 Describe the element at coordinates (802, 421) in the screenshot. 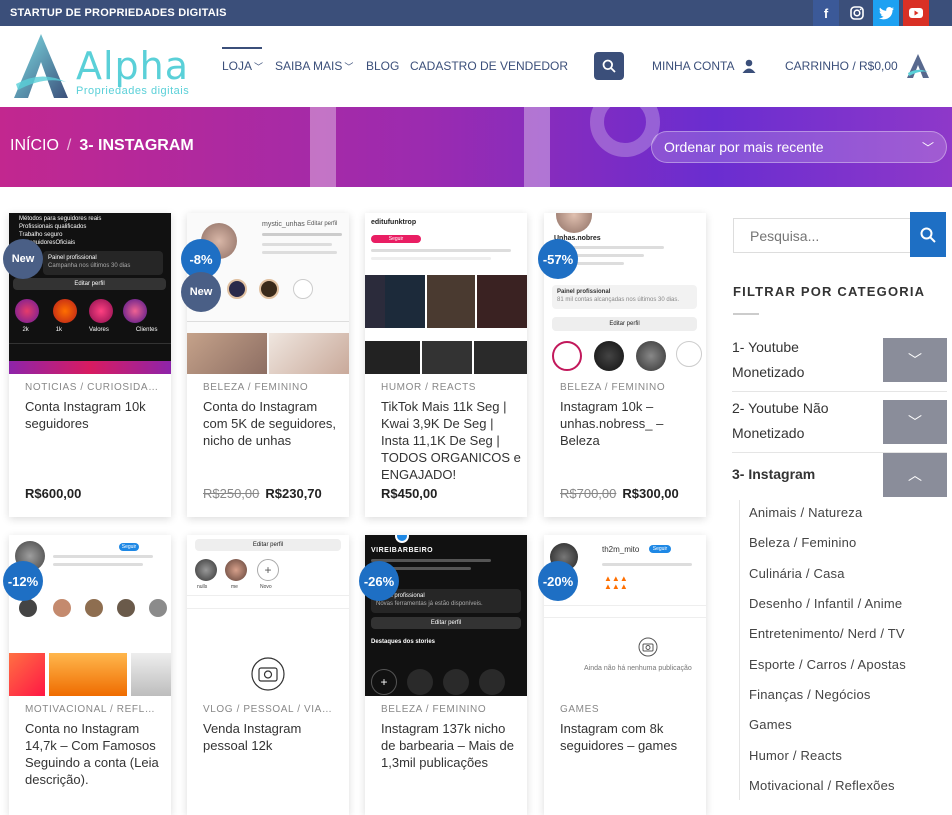

I see `sidebar-category-youtube-nao-monetizado: 2- Youtube Não Monetizado` at that location.